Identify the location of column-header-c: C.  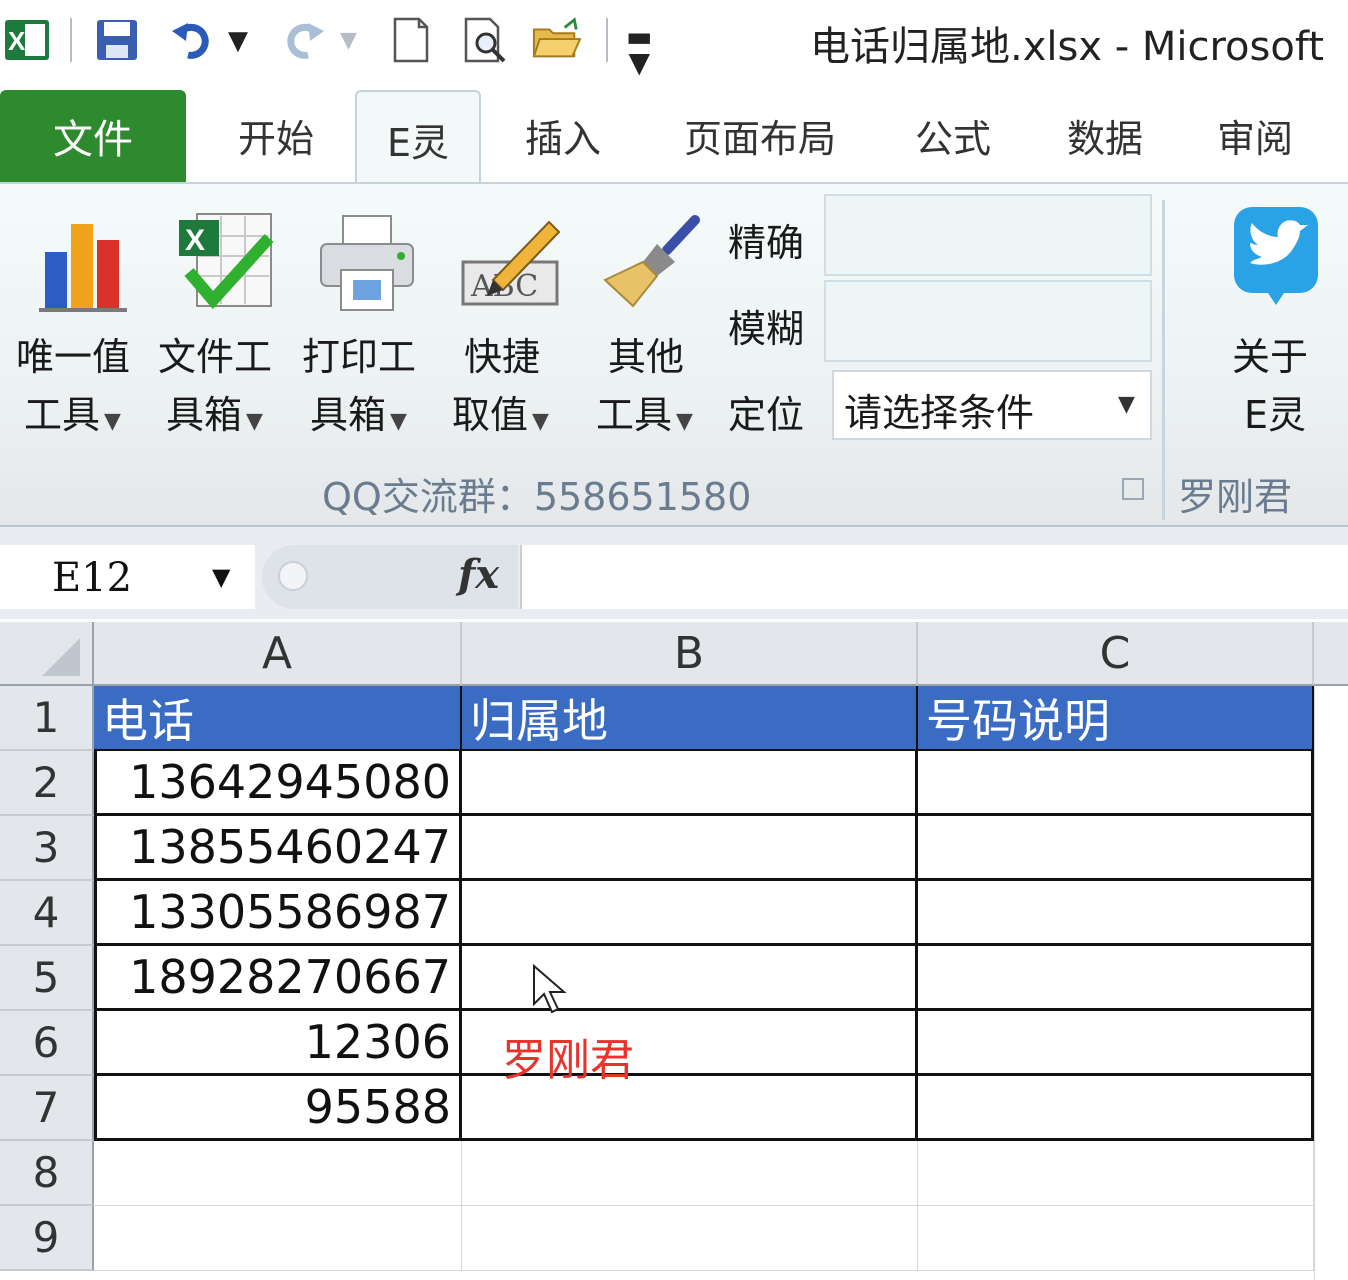
(1116, 654).